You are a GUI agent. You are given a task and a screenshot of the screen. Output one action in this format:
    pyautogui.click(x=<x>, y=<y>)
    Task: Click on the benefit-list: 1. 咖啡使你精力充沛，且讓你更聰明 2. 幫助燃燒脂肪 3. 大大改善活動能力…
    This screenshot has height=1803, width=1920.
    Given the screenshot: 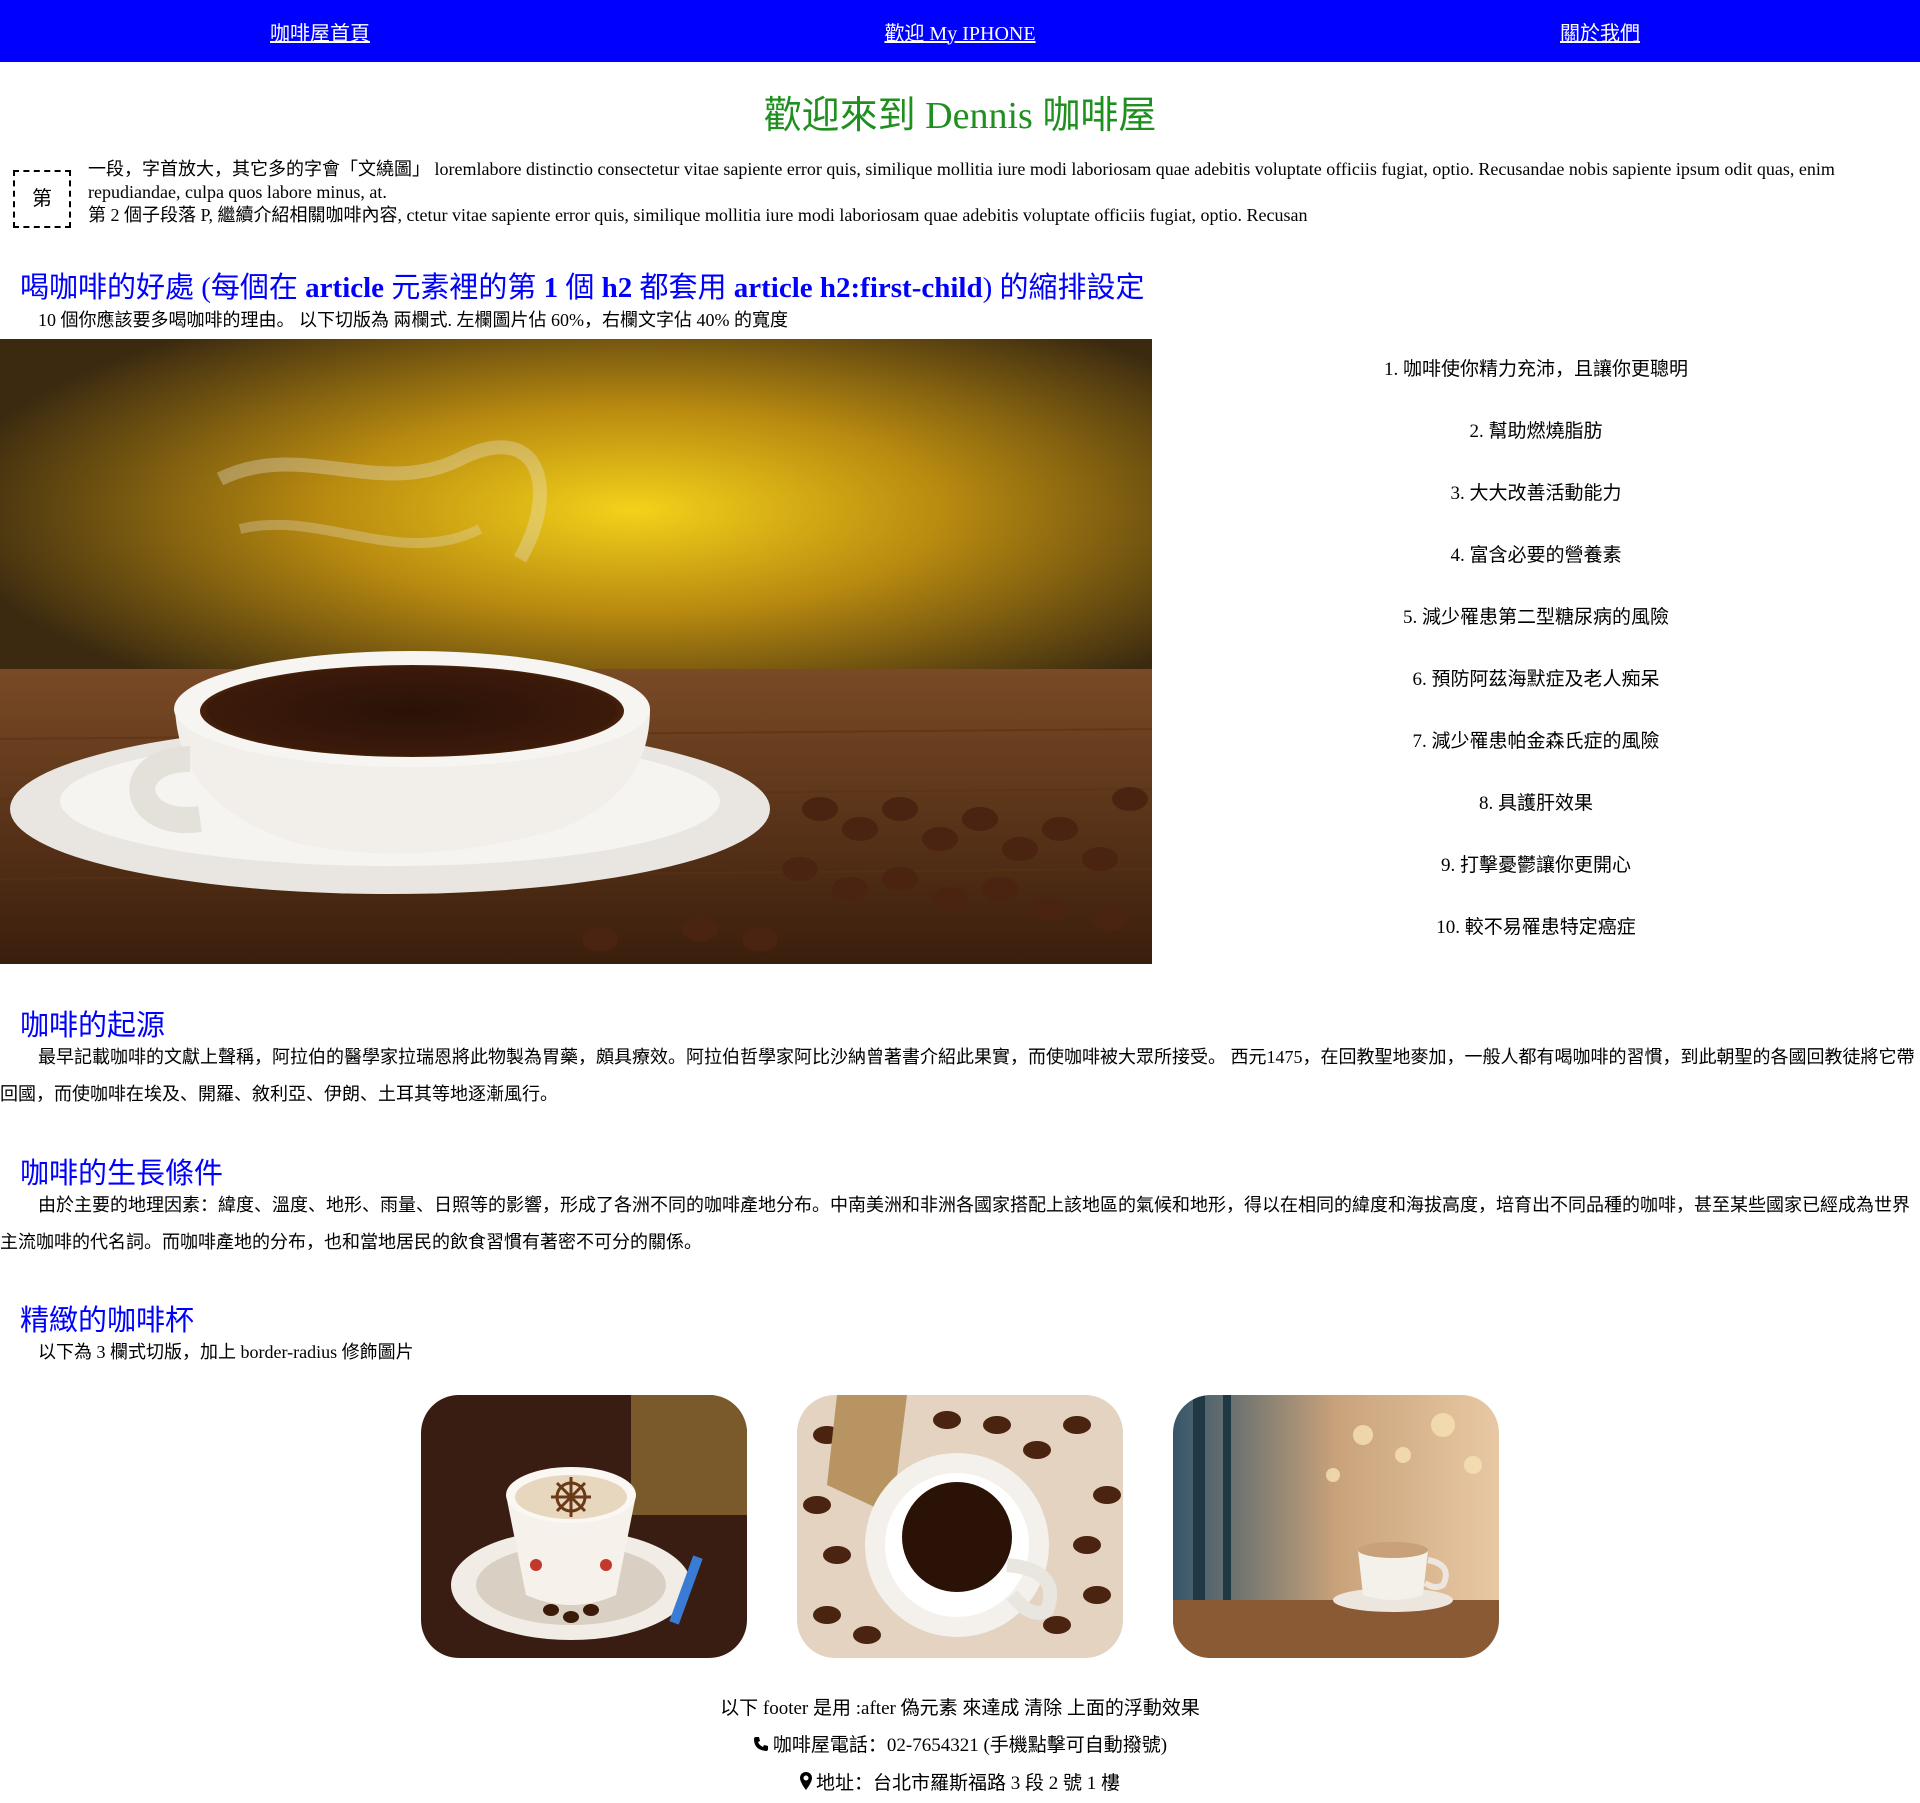 What is the action you would take?
    pyautogui.click(x=1536, y=649)
    